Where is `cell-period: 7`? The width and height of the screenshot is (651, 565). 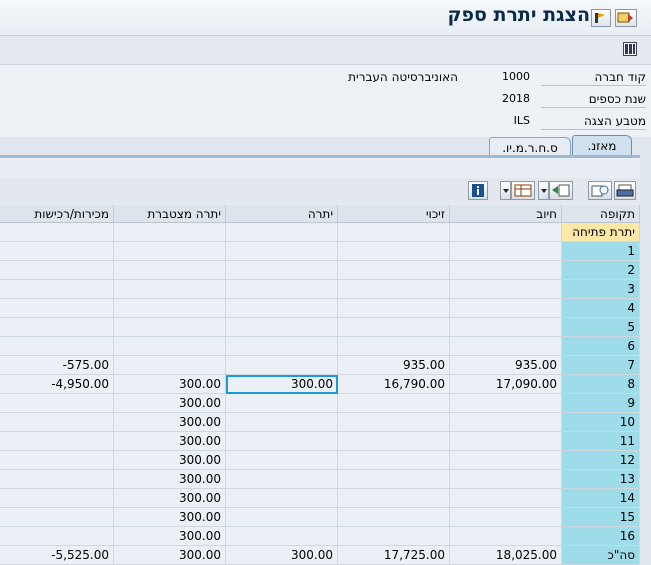 cell-period: 7 is located at coordinates (601, 365).